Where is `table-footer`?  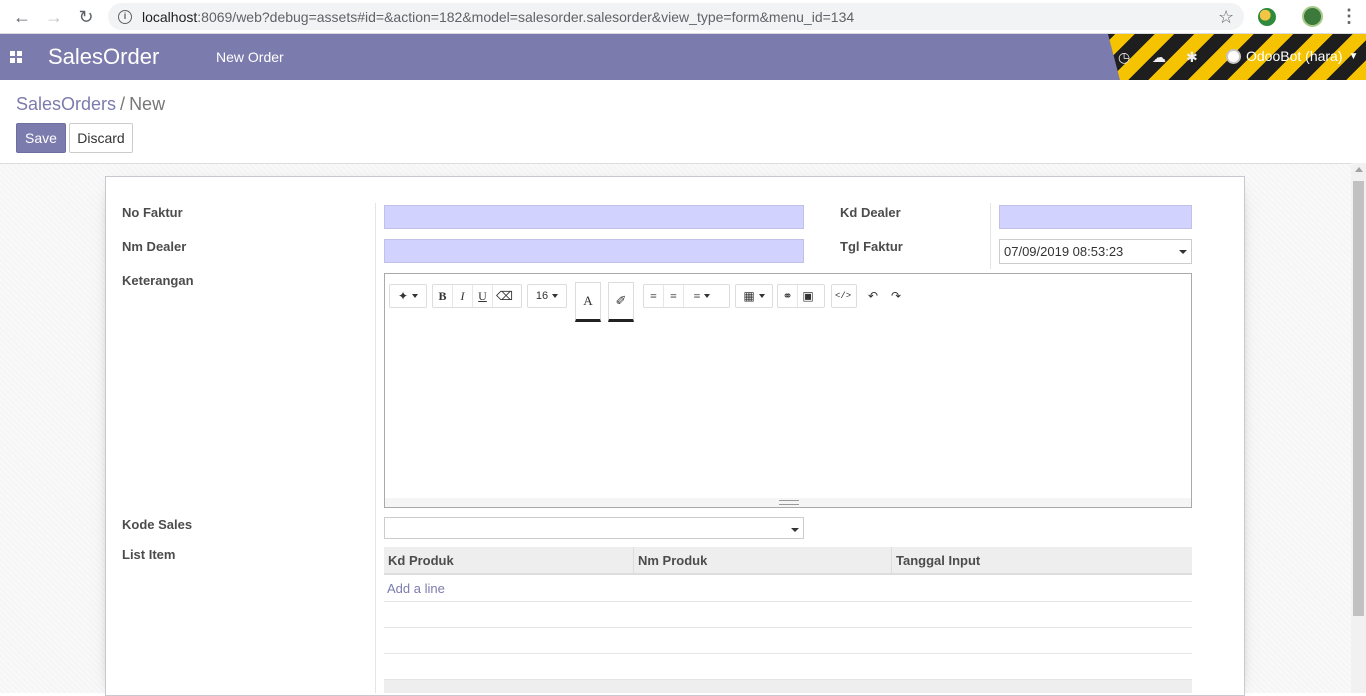 table-footer is located at coordinates (788, 686).